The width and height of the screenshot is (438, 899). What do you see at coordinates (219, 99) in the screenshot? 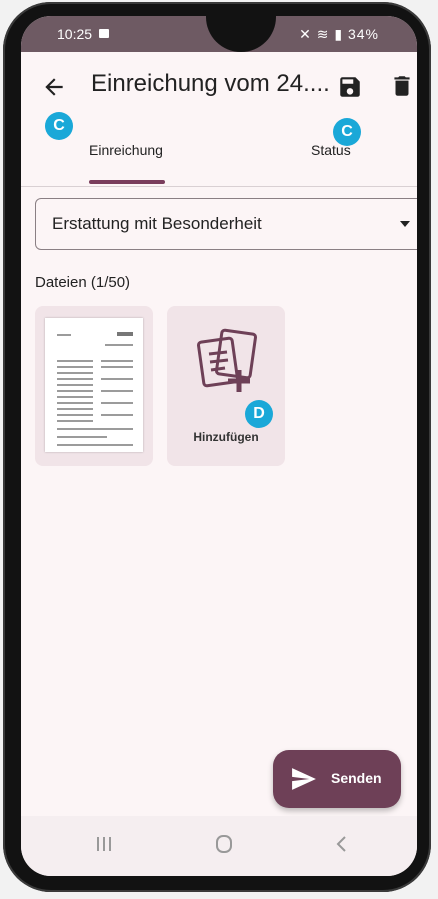
I see `app-bar: Einreichung vom 24.... C C` at bounding box center [219, 99].